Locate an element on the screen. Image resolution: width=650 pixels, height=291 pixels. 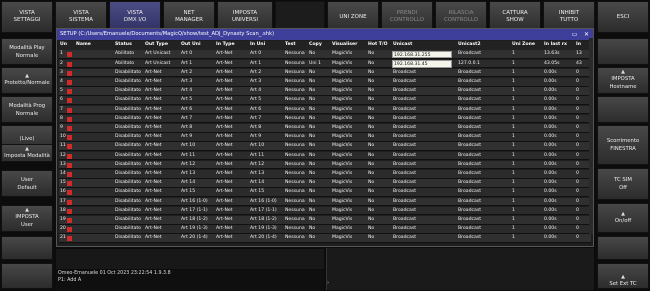
cell-out-uni: Art 17 (1-1) is located at coordinates (196, 211).